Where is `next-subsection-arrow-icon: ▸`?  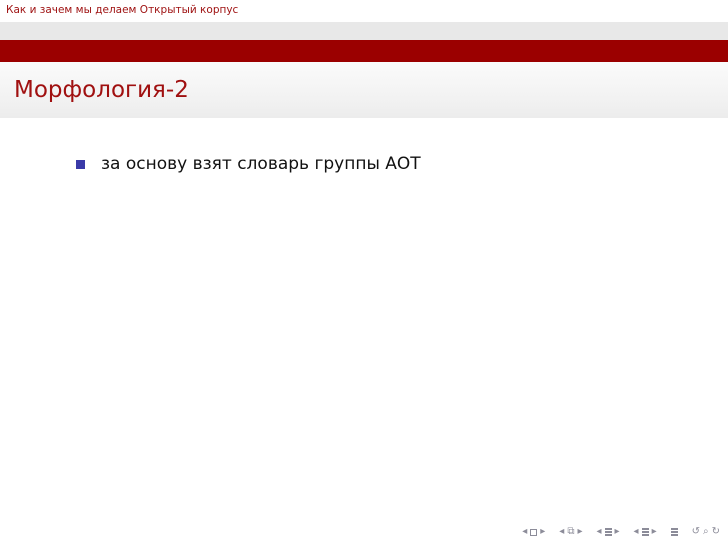
next-subsection-arrow-icon: ▸ is located at coordinates (617, 532).